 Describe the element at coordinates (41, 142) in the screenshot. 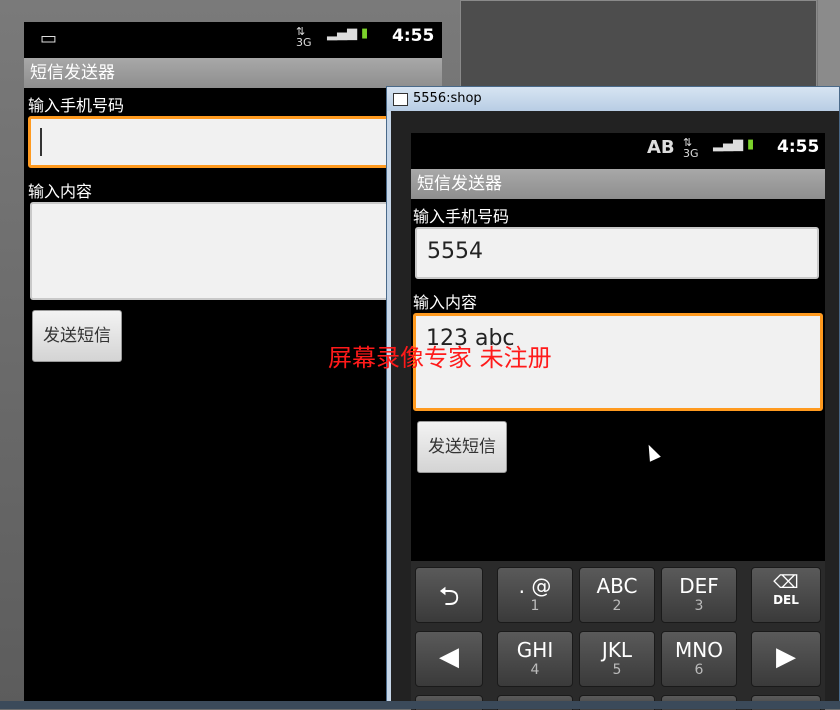

I see `text-cursor` at that location.